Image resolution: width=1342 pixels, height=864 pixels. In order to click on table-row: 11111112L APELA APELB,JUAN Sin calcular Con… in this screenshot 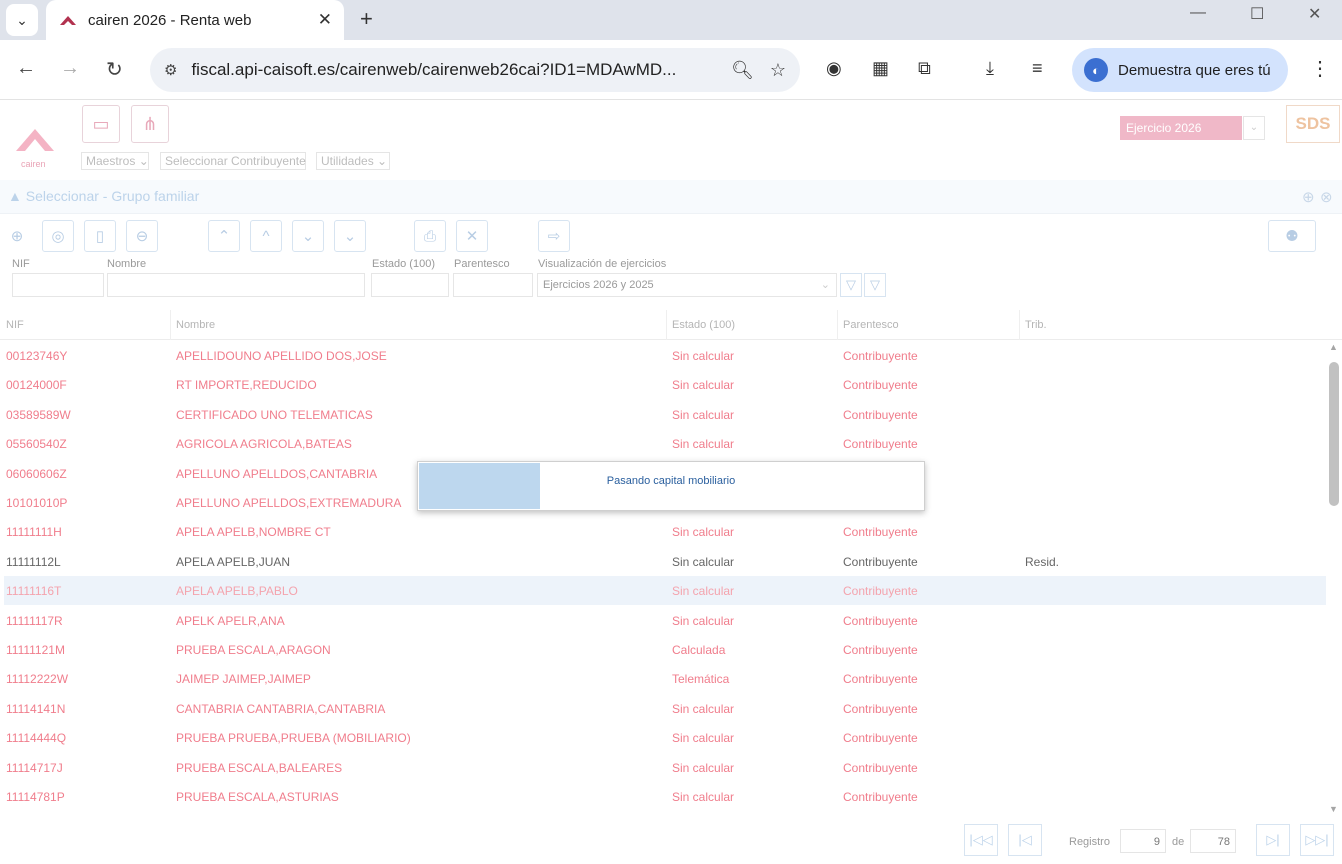, I will do `click(665, 561)`.